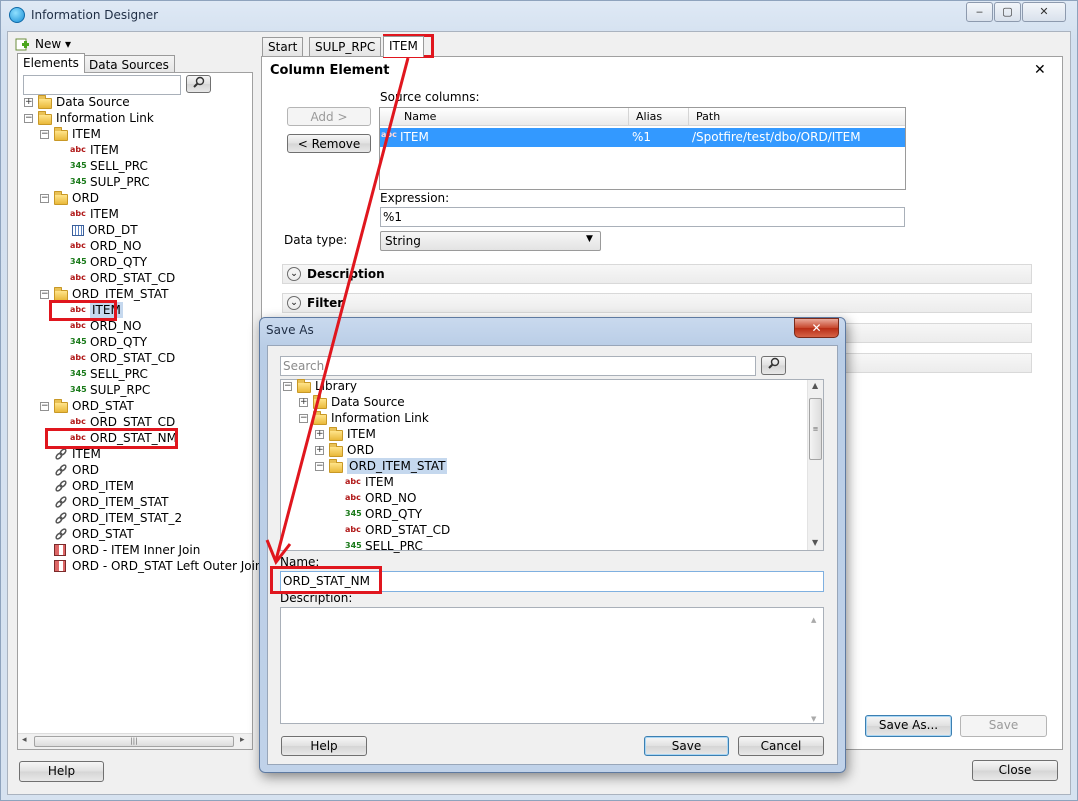 The height and width of the screenshot is (801, 1078). Describe the element at coordinates (51, 63) in the screenshot. I see `tab-elements: Elements` at that location.